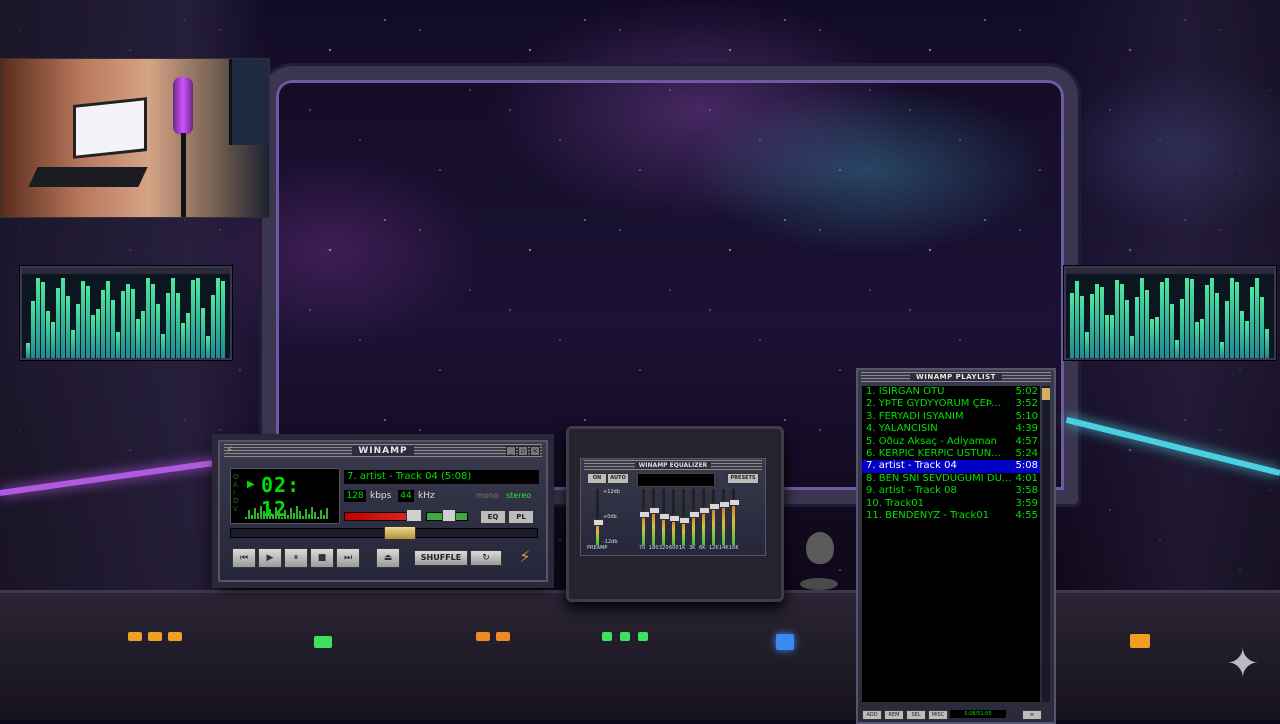  Describe the element at coordinates (938, 715) in the screenshot. I see `playlist-misc-button: MISC` at that location.